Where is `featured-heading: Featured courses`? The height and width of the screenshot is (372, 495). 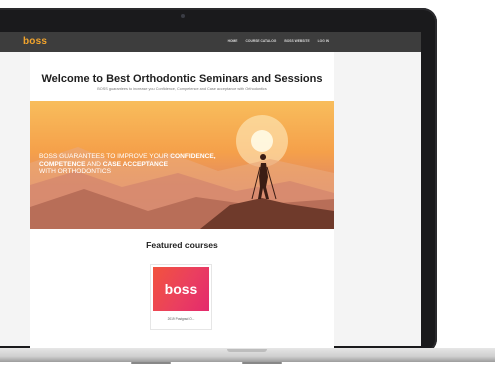
featured-heading: Featured courses is located at coordinates (182, 245).